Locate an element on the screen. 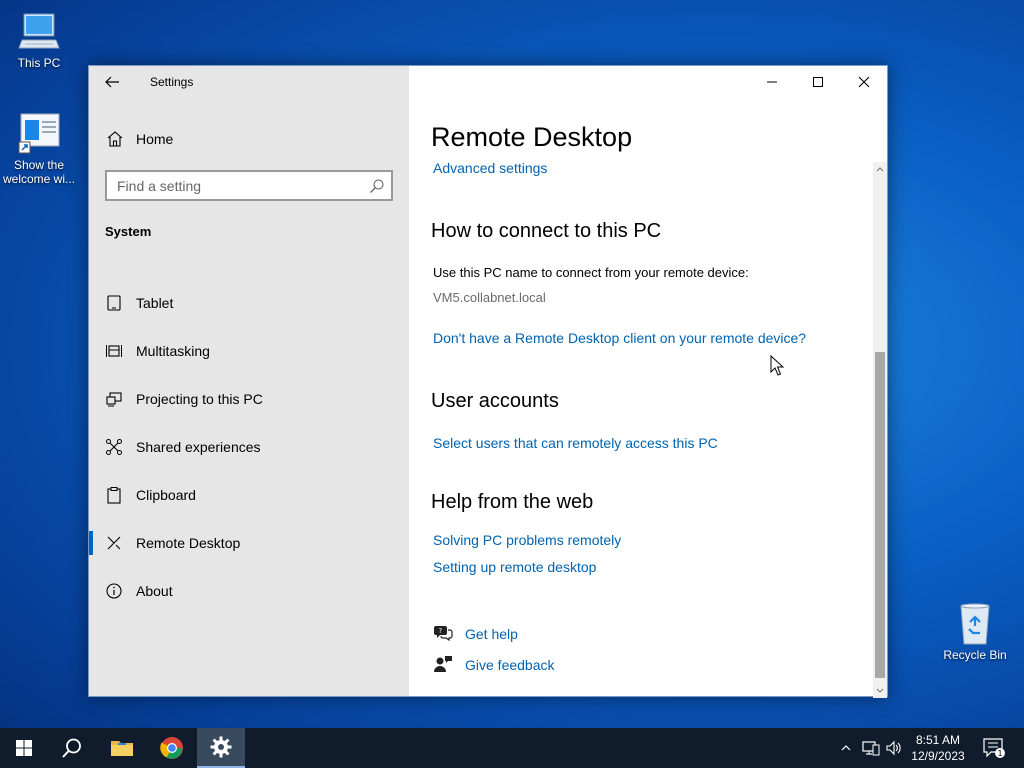  help-link-solving-problems: Solving PC problems remotely is located at coordinates (527, 540).